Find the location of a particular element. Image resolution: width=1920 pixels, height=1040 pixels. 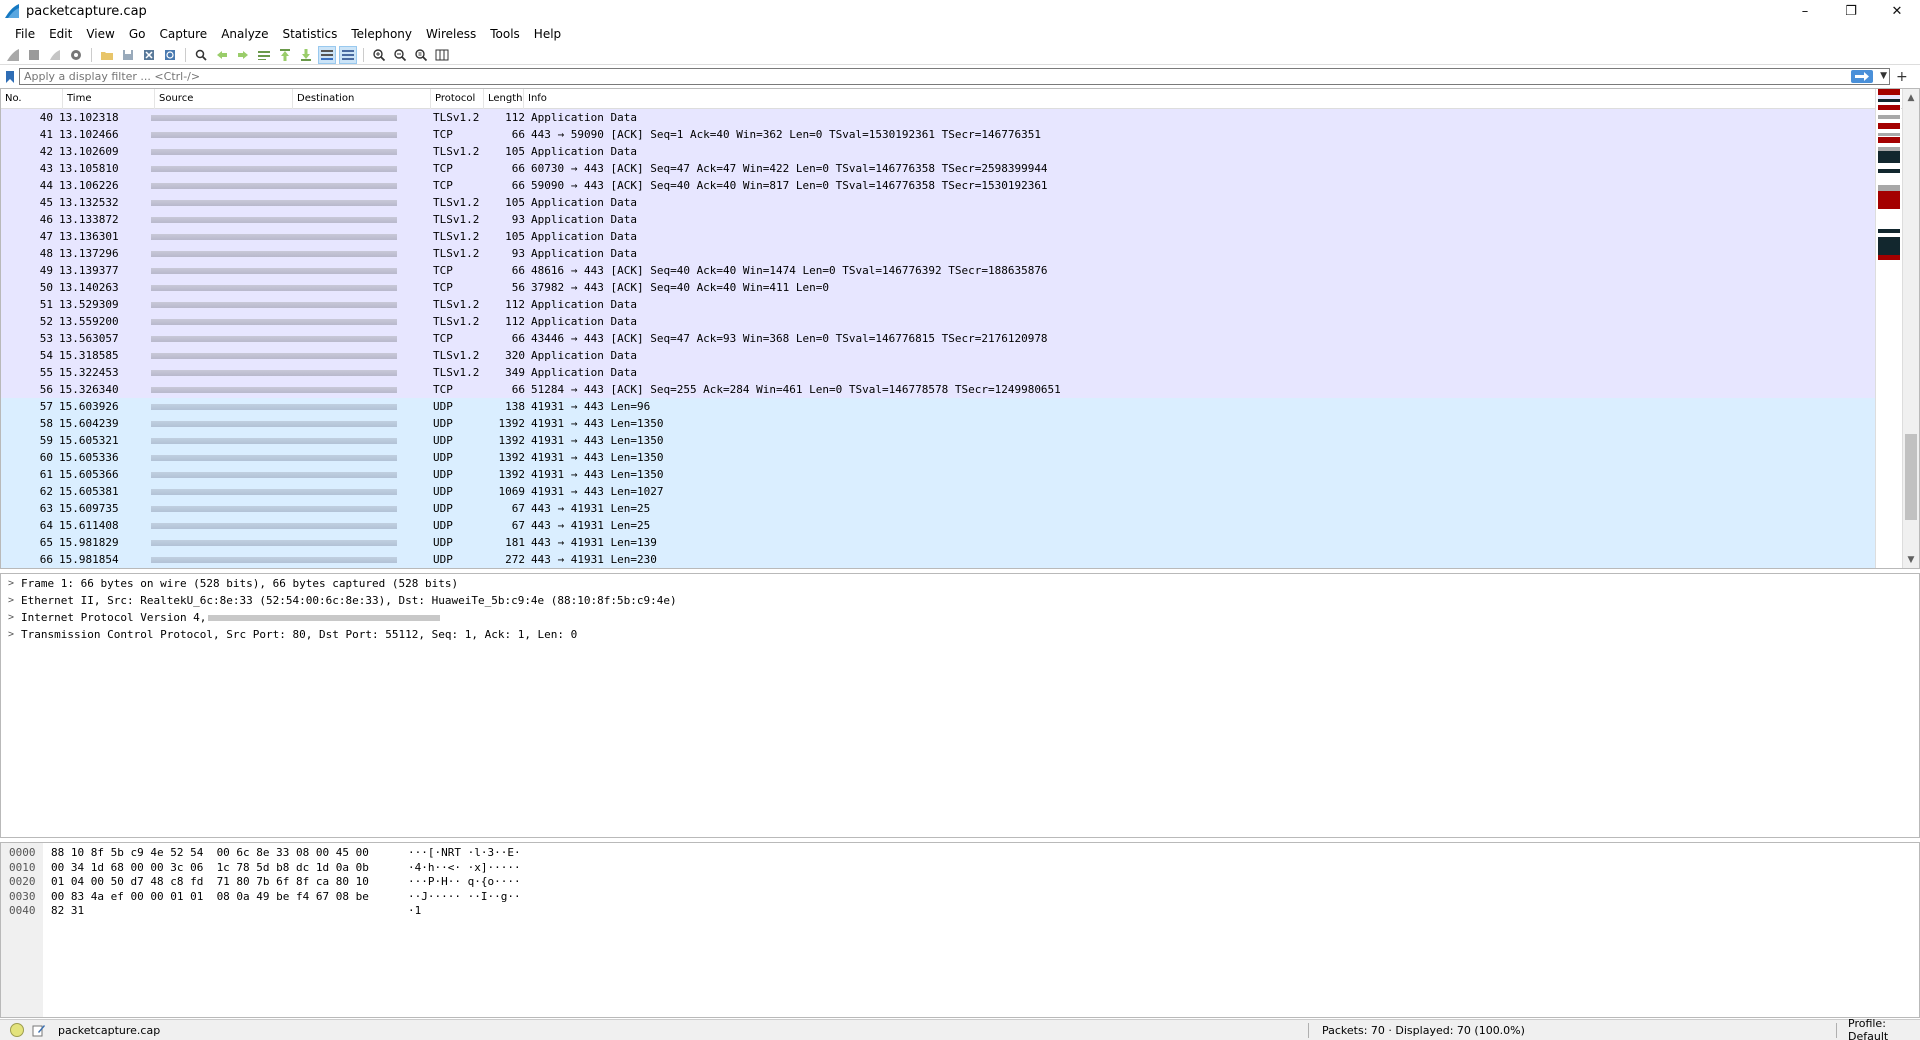

column-header-no: No. is located at coordinates (32, 99).